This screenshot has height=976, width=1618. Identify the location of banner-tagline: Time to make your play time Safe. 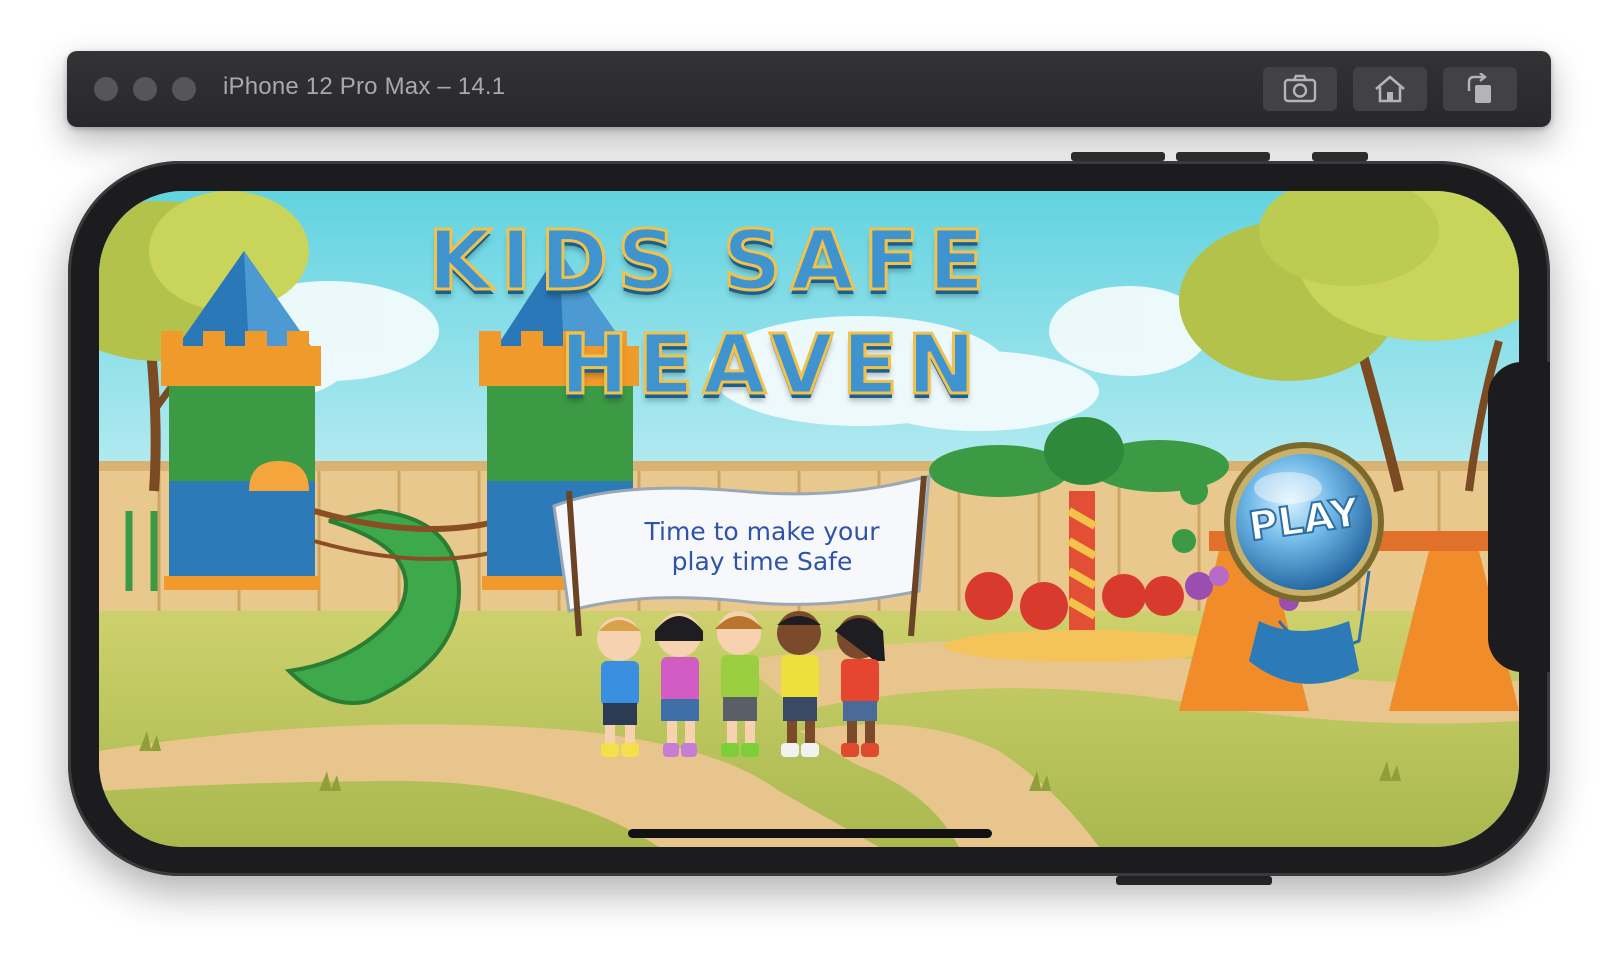
(762, 547).